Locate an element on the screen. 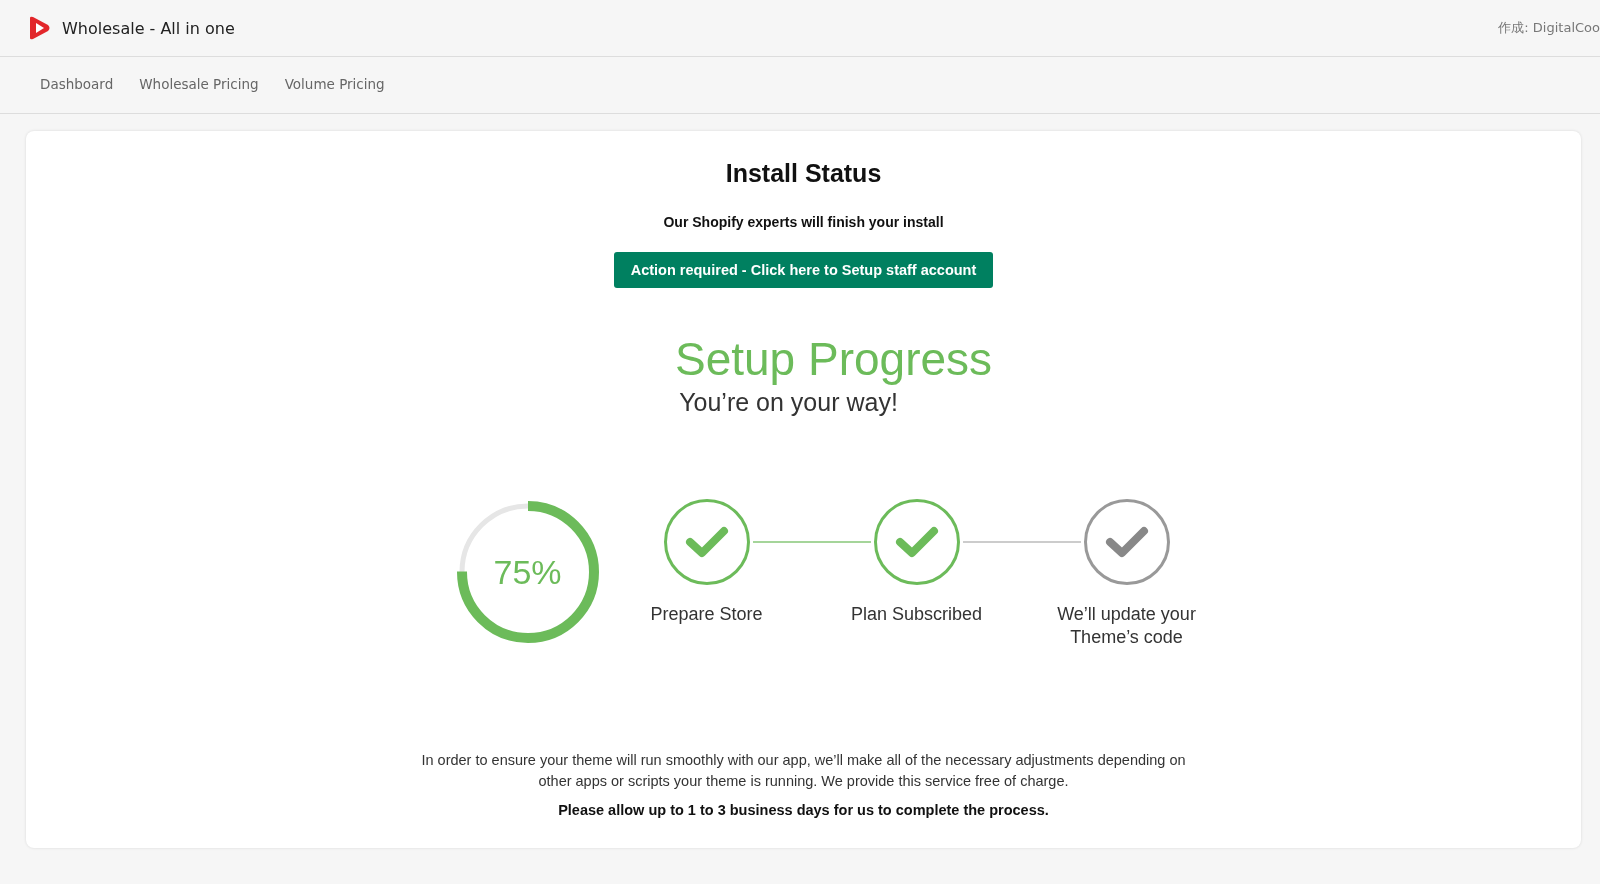 The width and height of the screenshot is (1600, 884). step-label: We’ll update your Theme’s code is located at coordinates (1126, 626).